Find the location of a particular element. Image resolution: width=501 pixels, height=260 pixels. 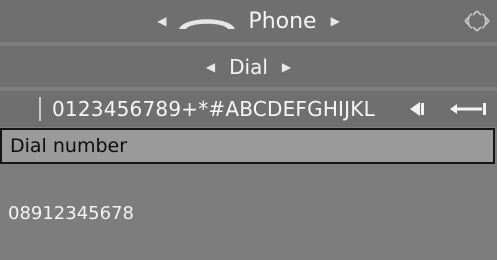

move-arrows-icon is located at coordinates (477, 21).